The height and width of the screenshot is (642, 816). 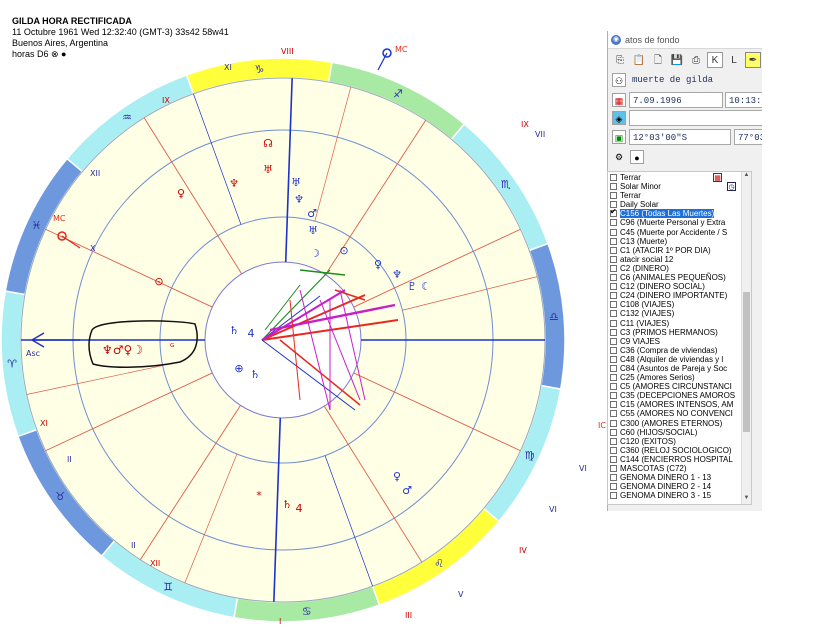 What do you see at coordinates (674, 377) in the screenshot?
I see `list-item: C25 (Amores Serios)` at bounding box center [674, 377].